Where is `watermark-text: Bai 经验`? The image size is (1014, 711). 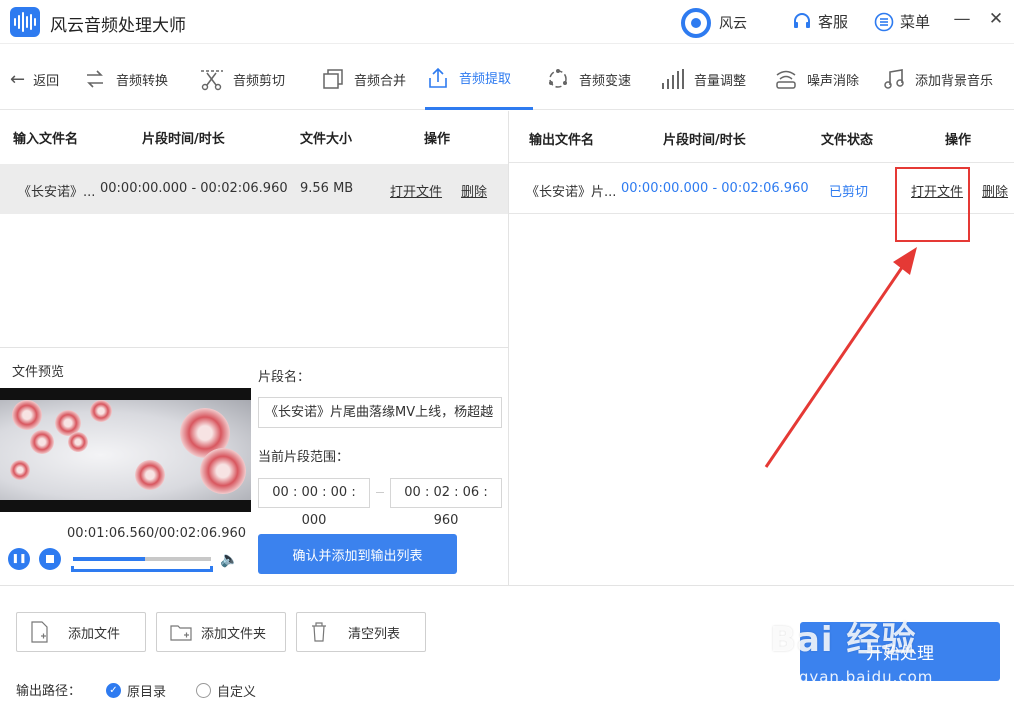 watermark-text: Bai 经验 is located at coordinates (843, 640).